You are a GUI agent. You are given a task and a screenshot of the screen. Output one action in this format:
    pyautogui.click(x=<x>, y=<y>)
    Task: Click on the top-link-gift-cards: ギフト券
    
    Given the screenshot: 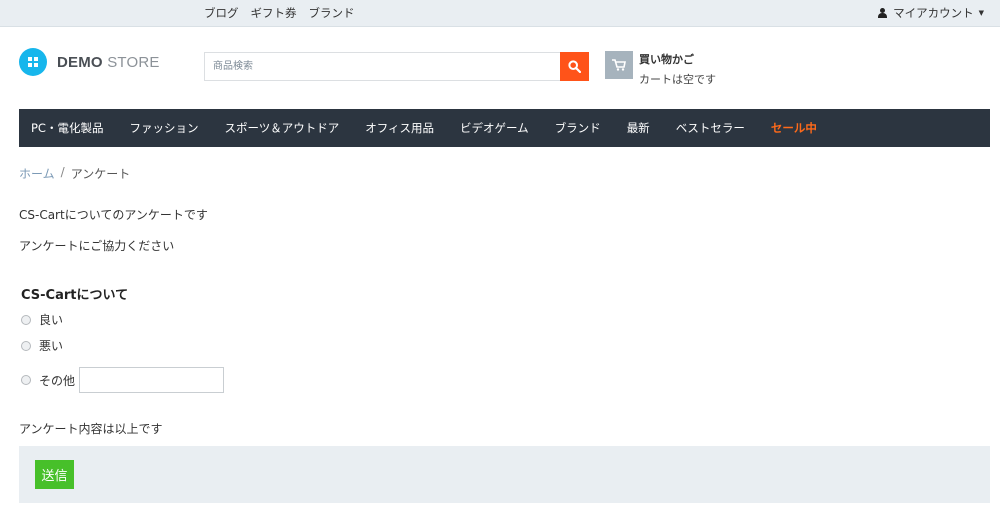 What is the action you would take?
    pyautogui.click(x=274, y=13)
    